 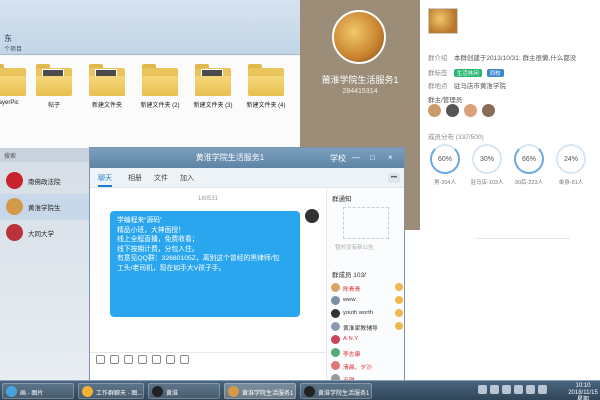 What do you see at coordinates (358, 313) in the screenshot?
I see `member-name: youth worth` at bounding box center [358, 313].